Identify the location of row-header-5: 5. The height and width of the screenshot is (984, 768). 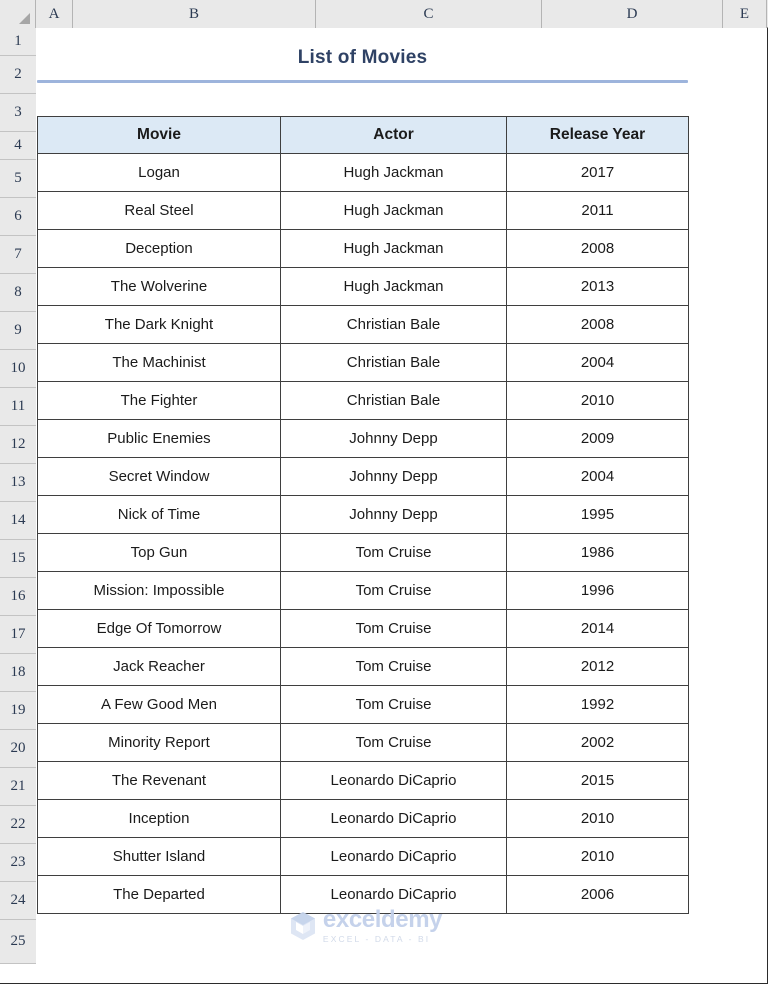
(18, 179).